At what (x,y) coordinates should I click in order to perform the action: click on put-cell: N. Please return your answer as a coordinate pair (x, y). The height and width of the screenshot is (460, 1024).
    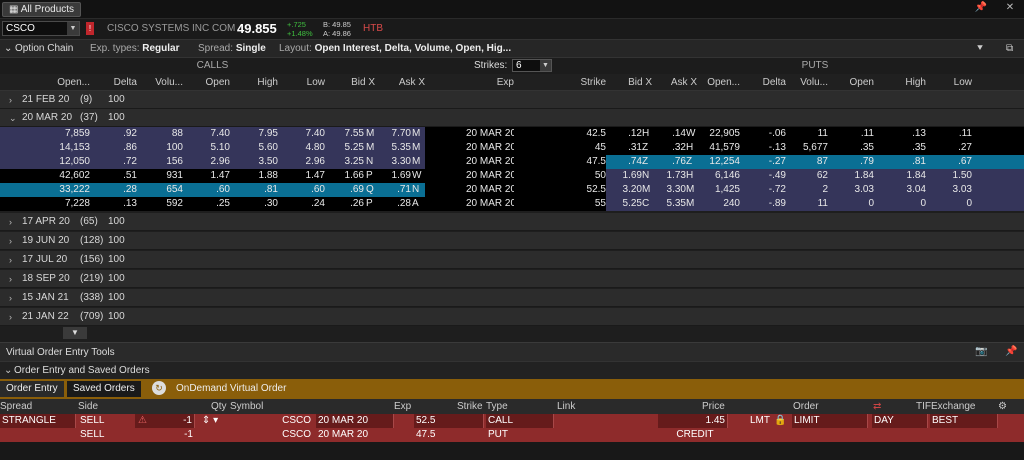
    Looking at the image, I should click on (647, 176).